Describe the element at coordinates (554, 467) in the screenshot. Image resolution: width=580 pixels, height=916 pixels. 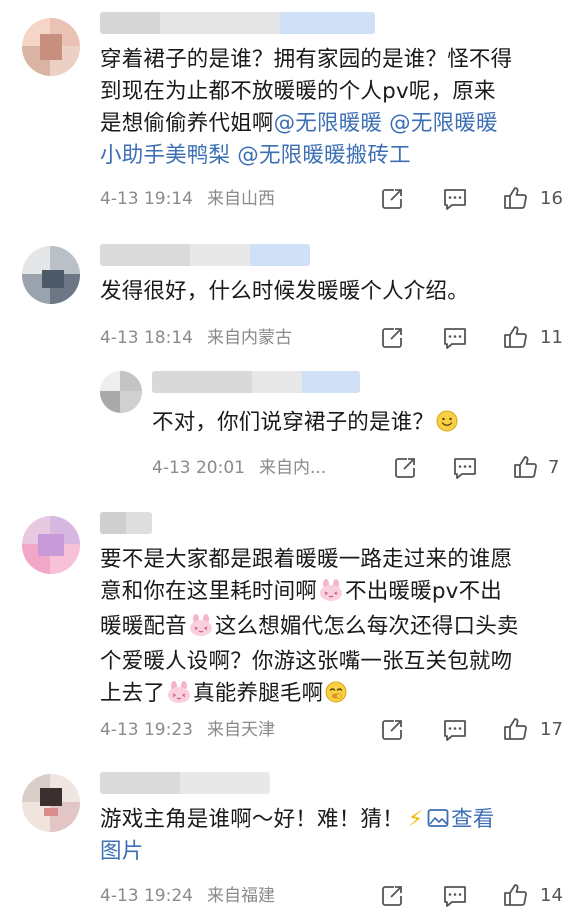
I see `like-count: 7` at that location.